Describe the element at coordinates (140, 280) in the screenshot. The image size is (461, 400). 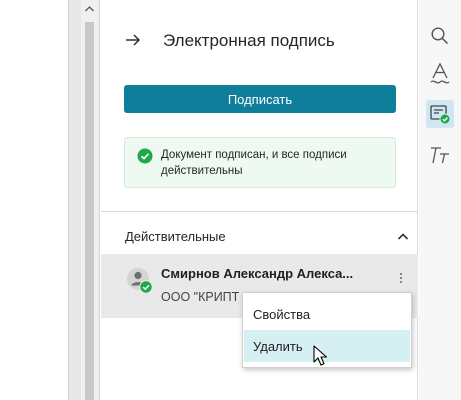
I see `user-verified-icon` at that location.